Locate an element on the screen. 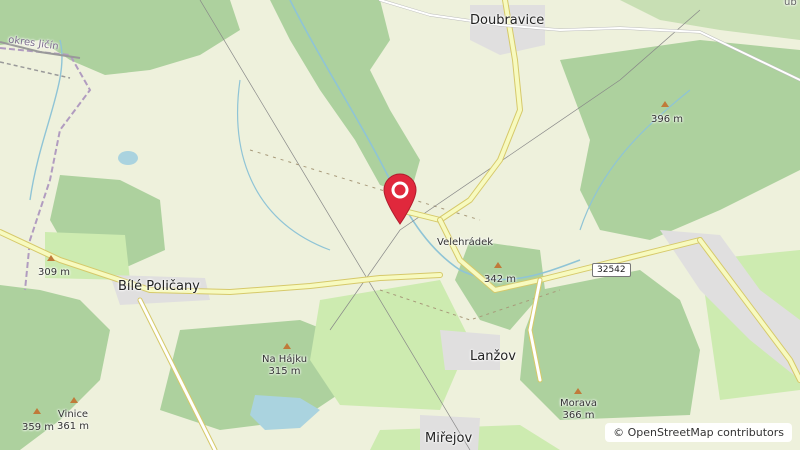  place-label-doubravice: Doubravice is located at coordinates (507, 20).